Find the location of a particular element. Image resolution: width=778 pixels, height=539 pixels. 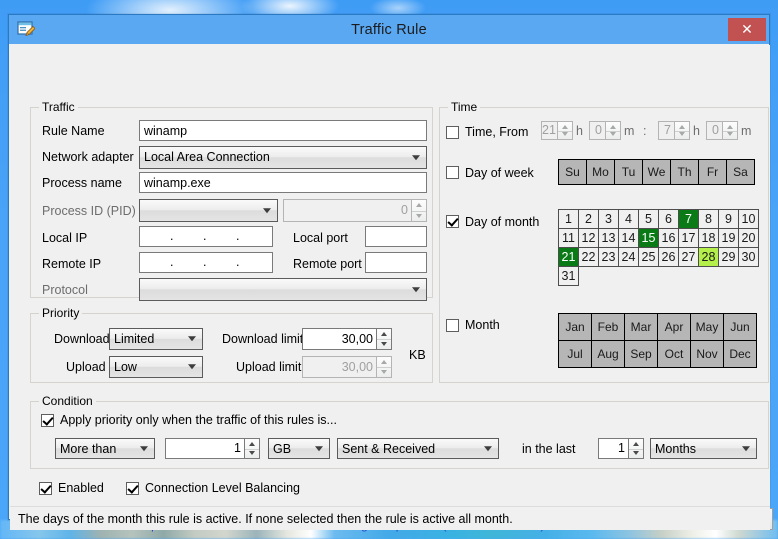

operator-select: More than is located at coordinates (105, 448).